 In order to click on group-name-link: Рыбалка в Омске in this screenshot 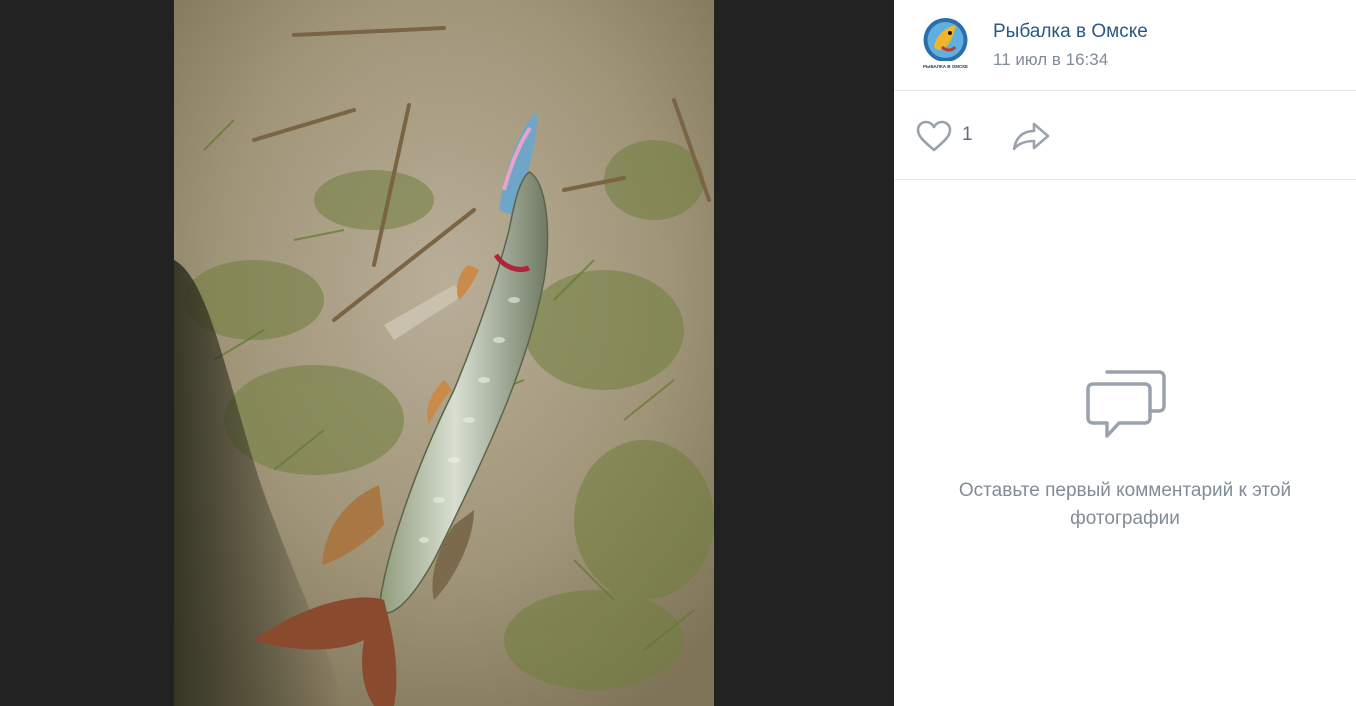, I will do `click(1070, 32)`.